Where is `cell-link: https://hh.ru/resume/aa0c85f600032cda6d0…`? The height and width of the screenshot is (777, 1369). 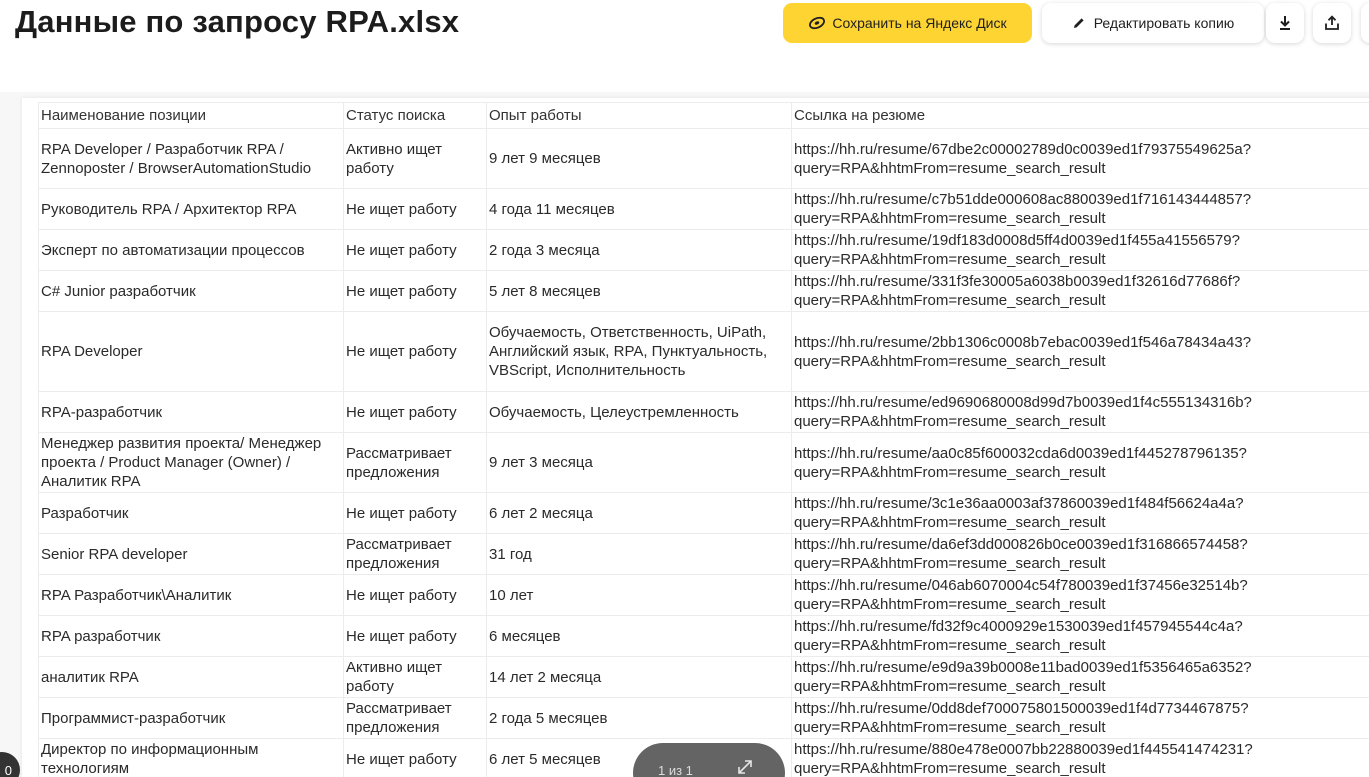
cell-link: https://hh.ru/resume/aa0c85f600032cda6d0… is located at coordinates (1080, 462).